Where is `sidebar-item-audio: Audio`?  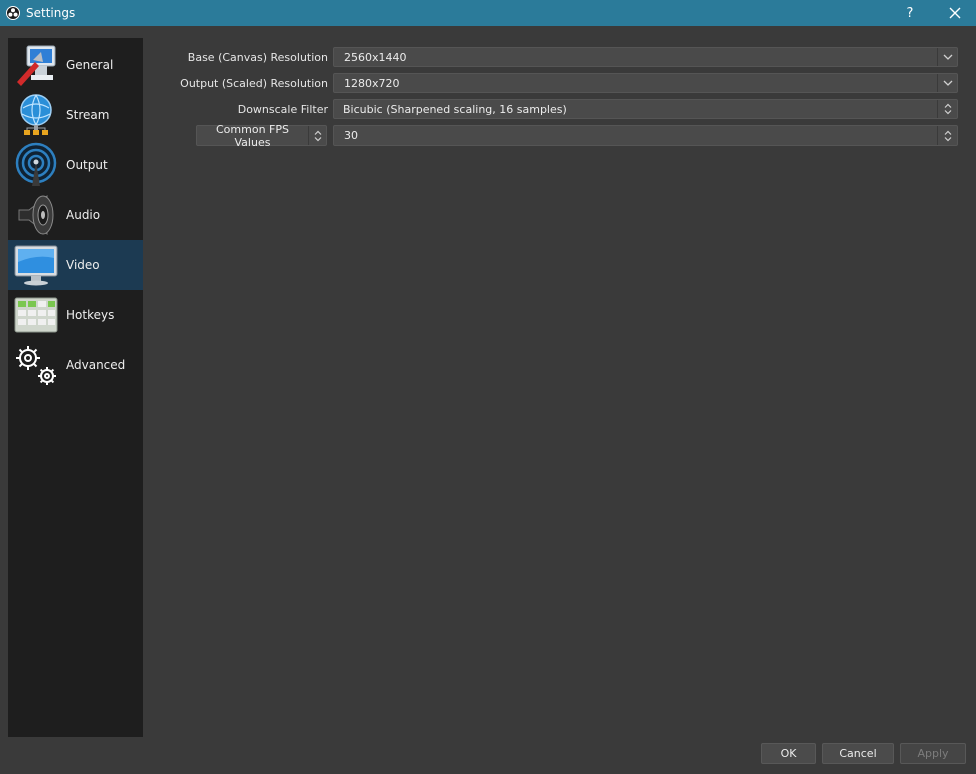 sidebar-item-audio: Audio is located at coordinates (75, 215).